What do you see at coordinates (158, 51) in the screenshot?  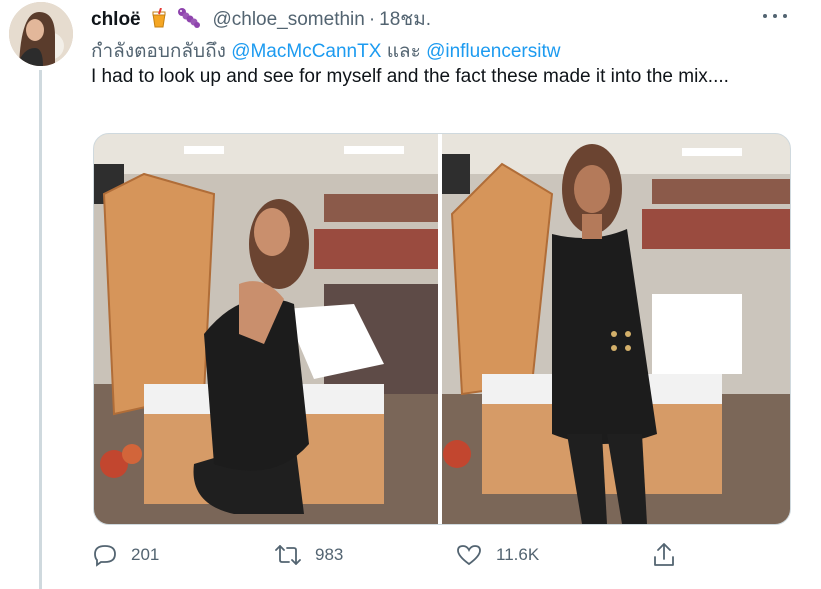 I see `replying-to-label: กำลังตอบกลับถึง` at bounding box center [158, 51].